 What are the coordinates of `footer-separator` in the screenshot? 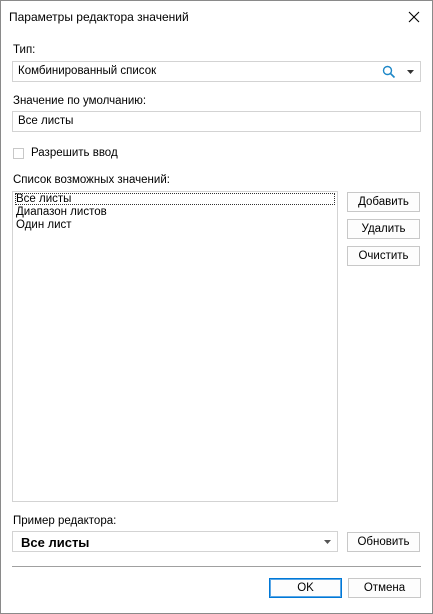 It's located at (216, 566).